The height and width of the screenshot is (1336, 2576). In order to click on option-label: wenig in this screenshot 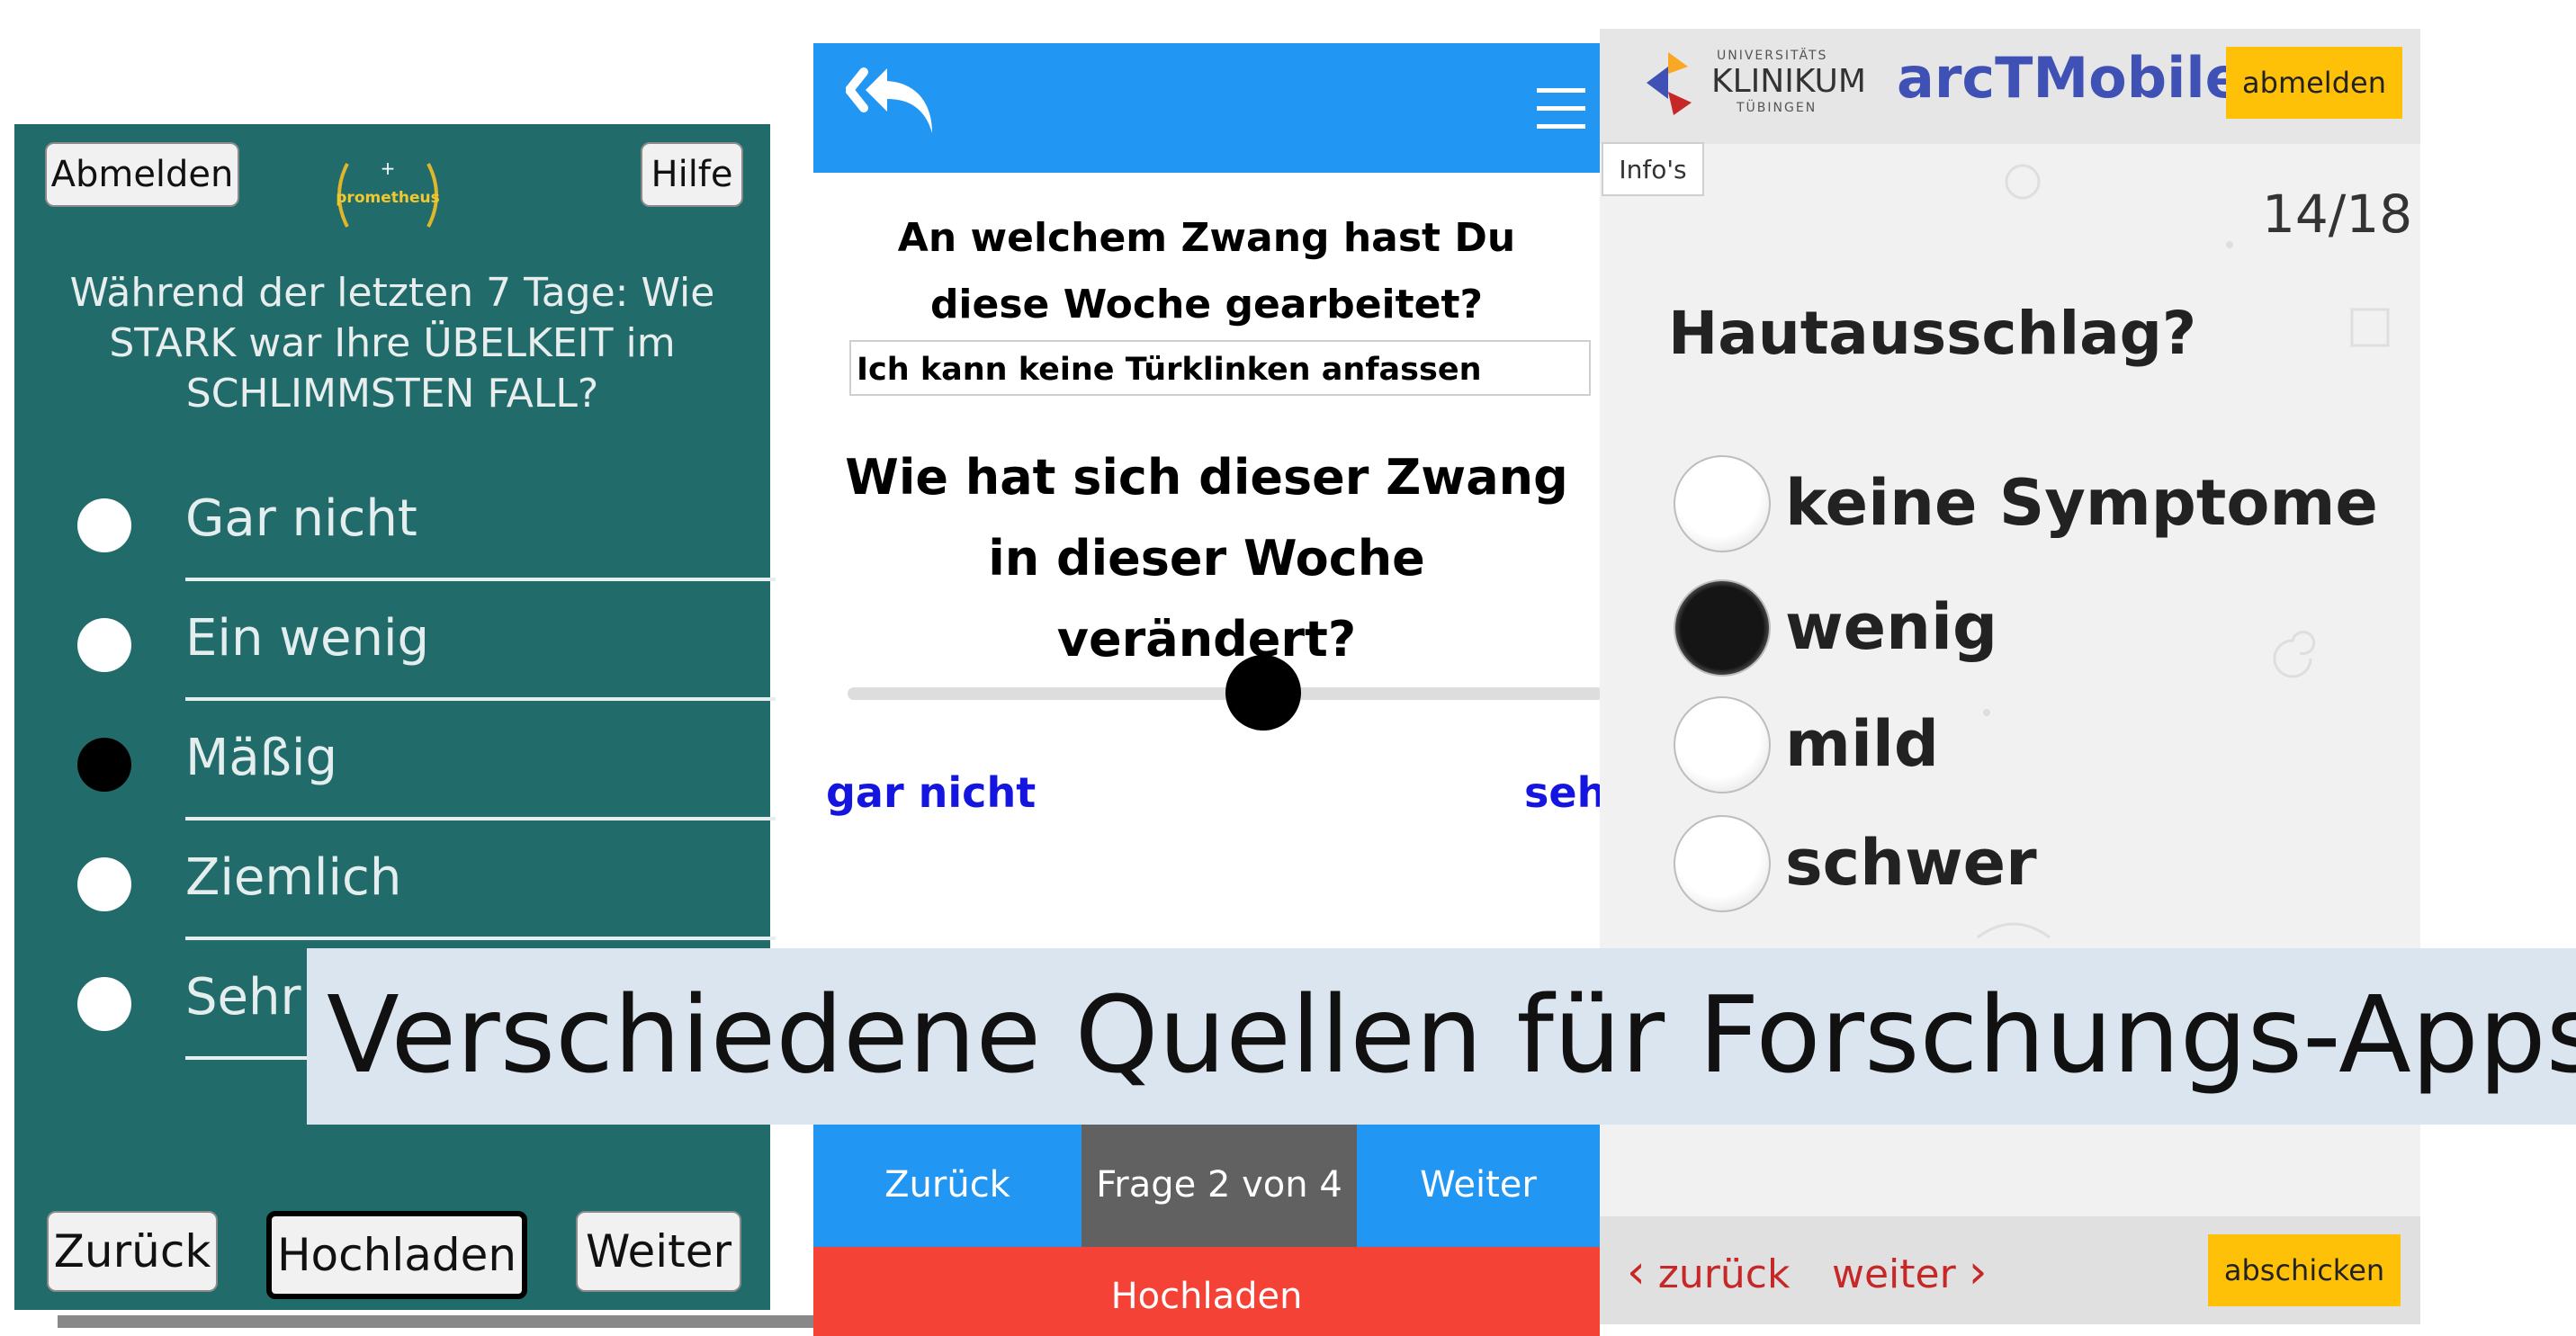, I will do `click(1892, 627)`.